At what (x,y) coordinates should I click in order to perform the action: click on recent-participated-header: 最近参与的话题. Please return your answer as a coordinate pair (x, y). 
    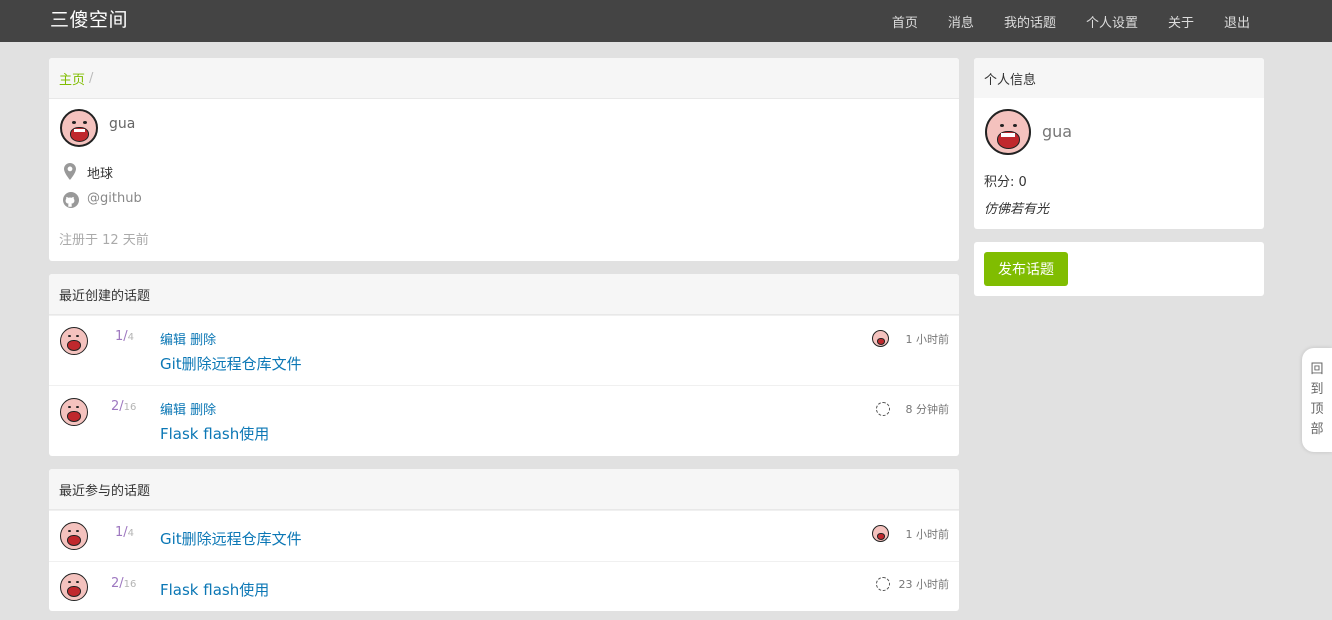
    Looking at the image, I should click on (504, 489).